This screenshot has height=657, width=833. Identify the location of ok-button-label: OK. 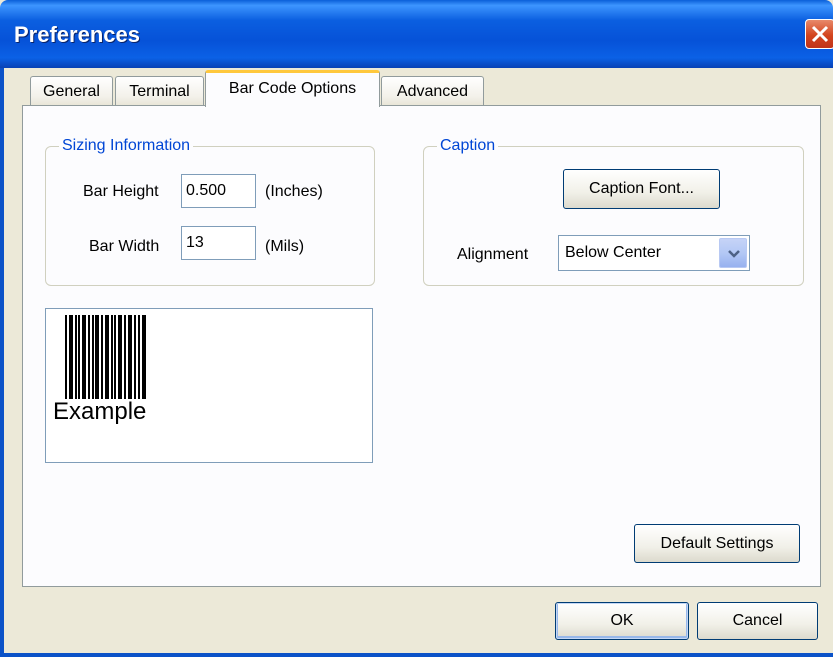
(622, 620).